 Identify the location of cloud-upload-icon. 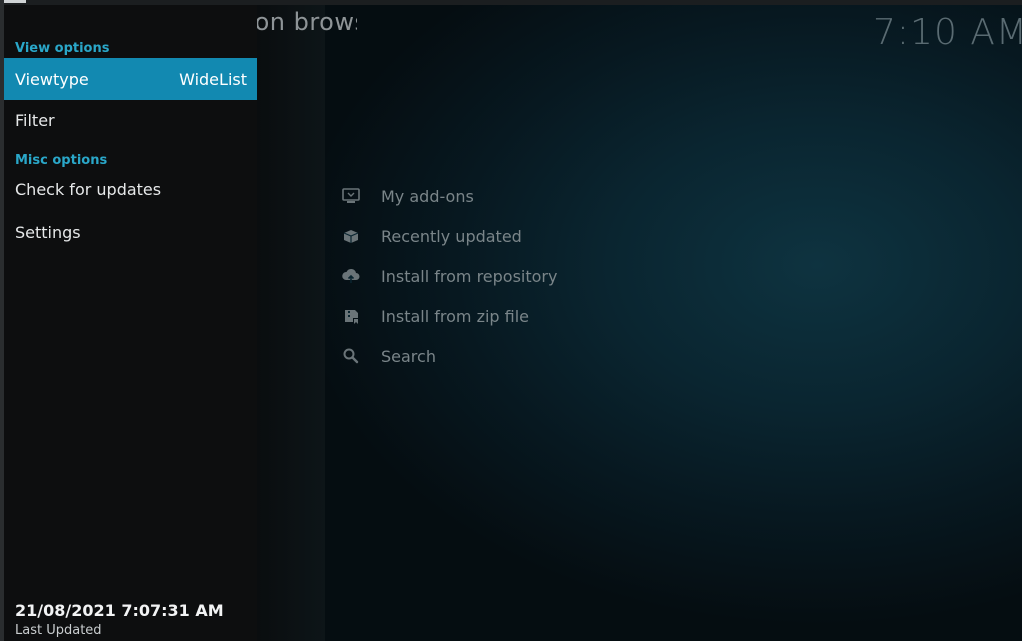
(351, 276).